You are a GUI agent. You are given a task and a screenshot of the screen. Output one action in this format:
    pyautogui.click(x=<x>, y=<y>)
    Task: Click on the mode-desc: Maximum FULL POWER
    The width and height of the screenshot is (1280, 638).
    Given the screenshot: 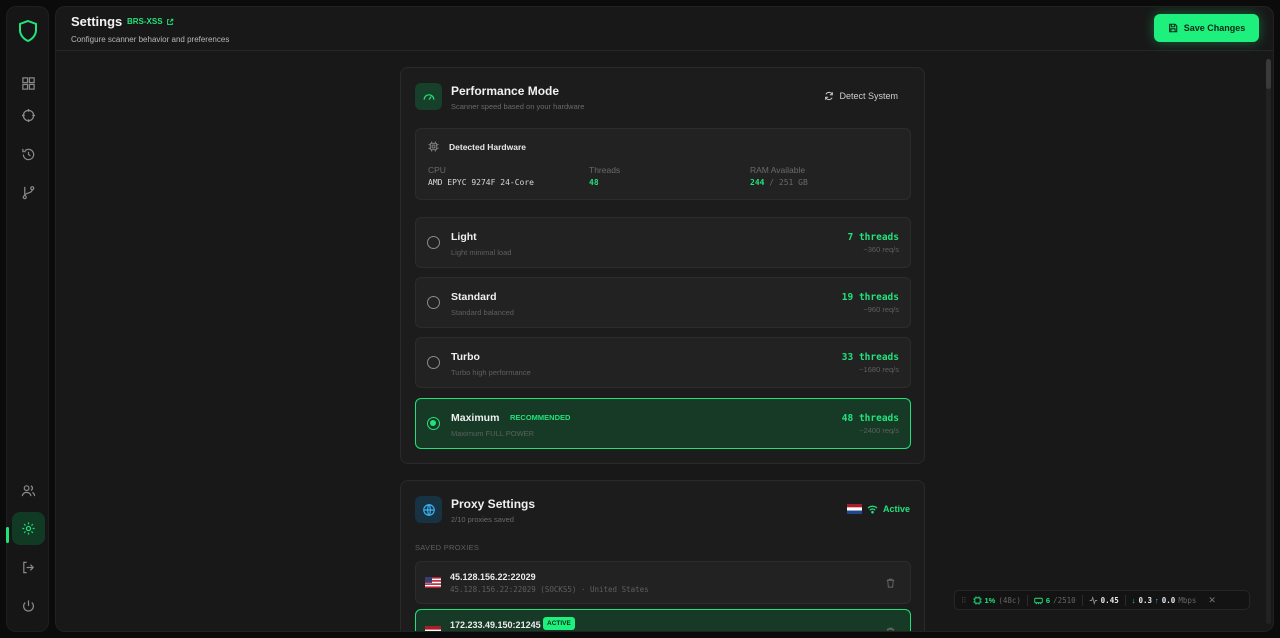 What is the action you would take?
    pyautogui.click(x=493, y=433)
    